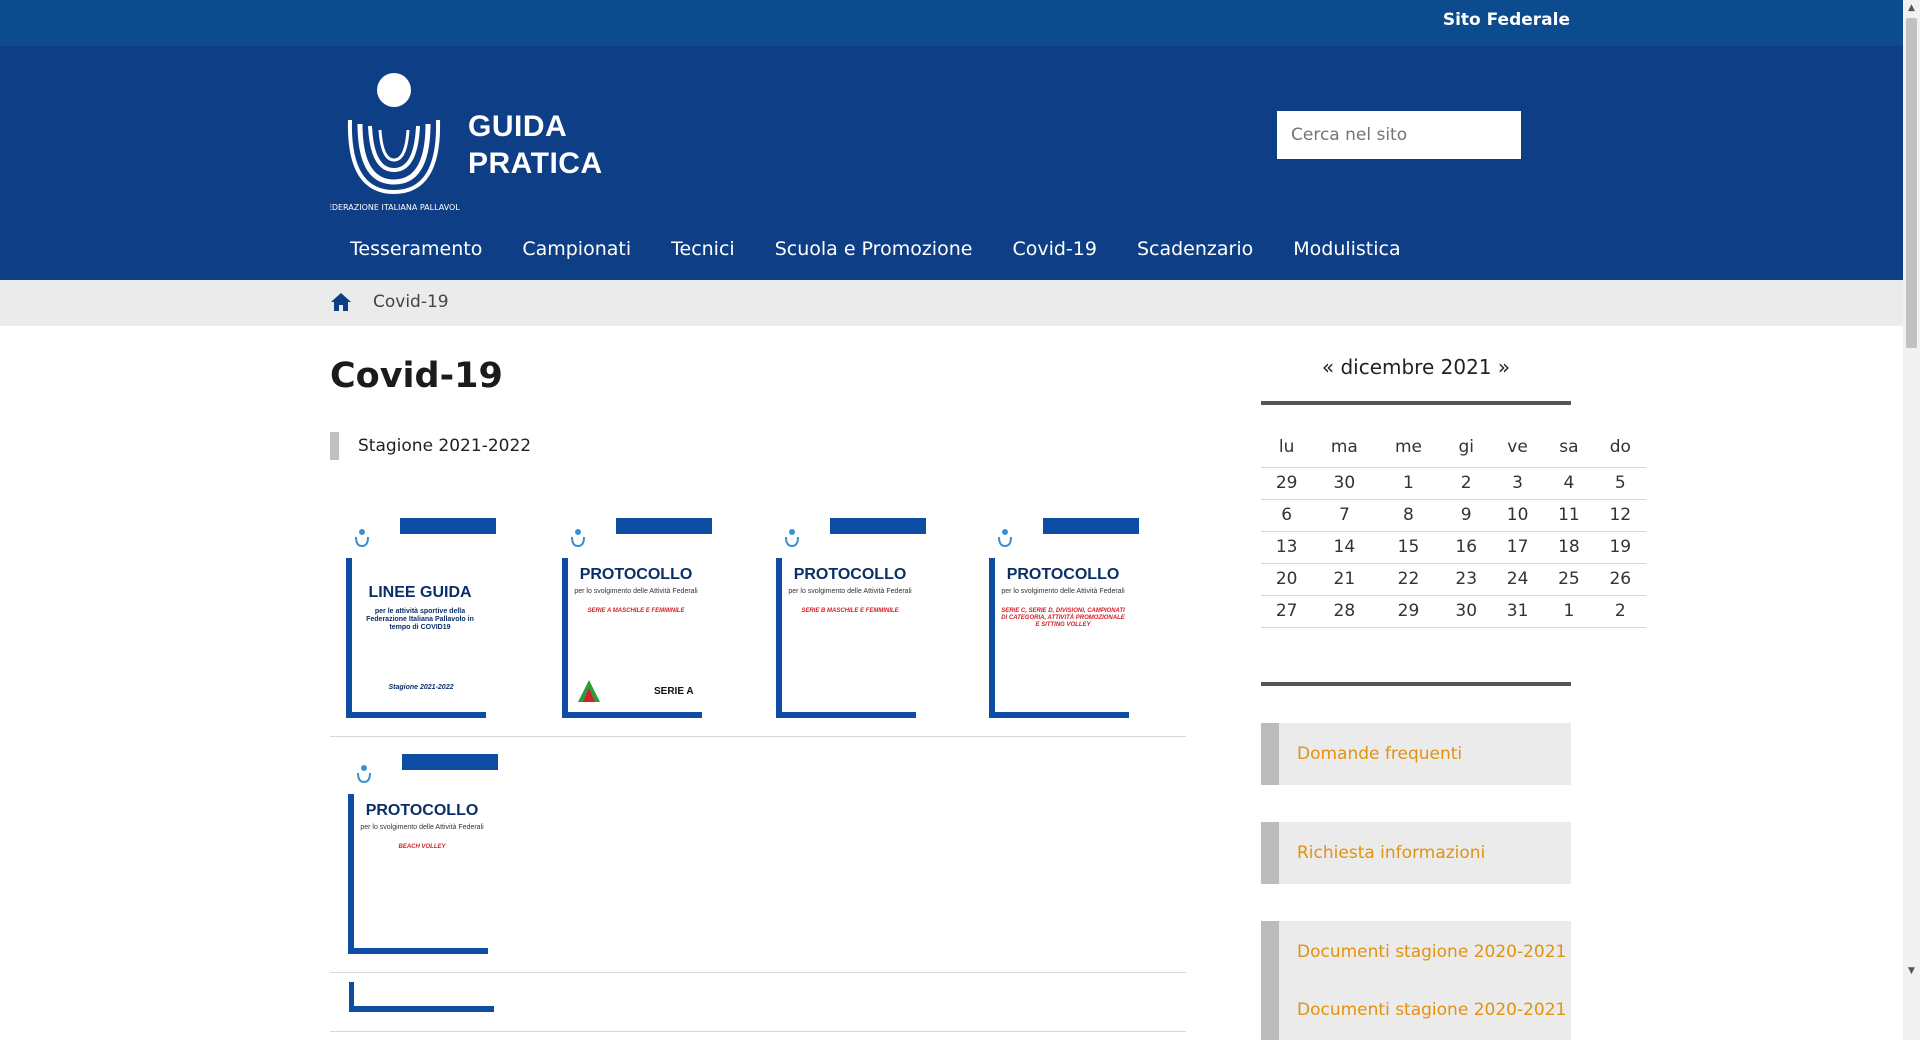  Describe the element at coordinates (1416, 1009) in the screenshot. I see `sidebar-link-documenti-stagione-sticky: Documenti stagione 2020-2021` at that location.